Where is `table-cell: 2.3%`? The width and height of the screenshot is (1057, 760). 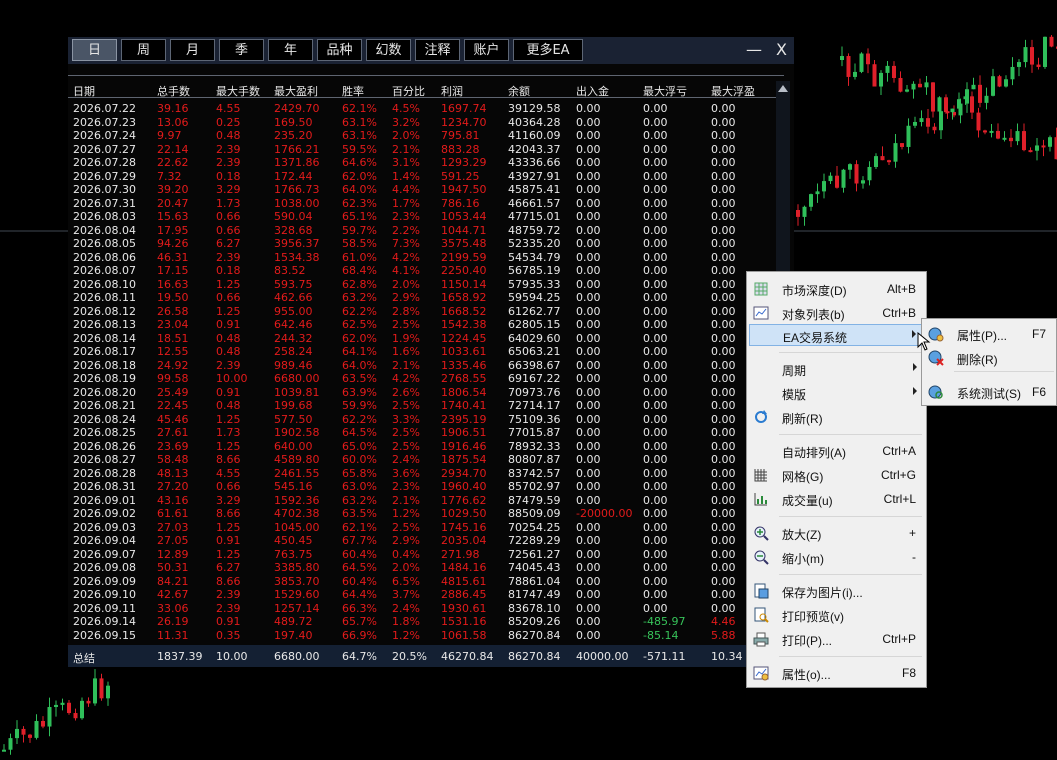
table-cell: 2.3% is located at coordinates (406, 216).